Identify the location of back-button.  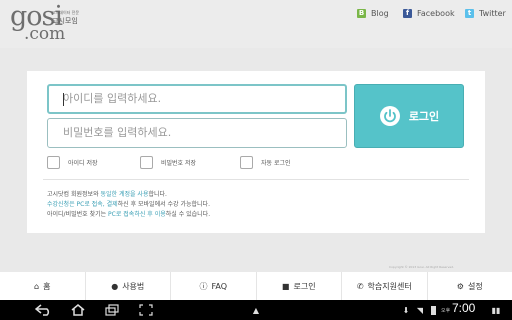
(44, 310).